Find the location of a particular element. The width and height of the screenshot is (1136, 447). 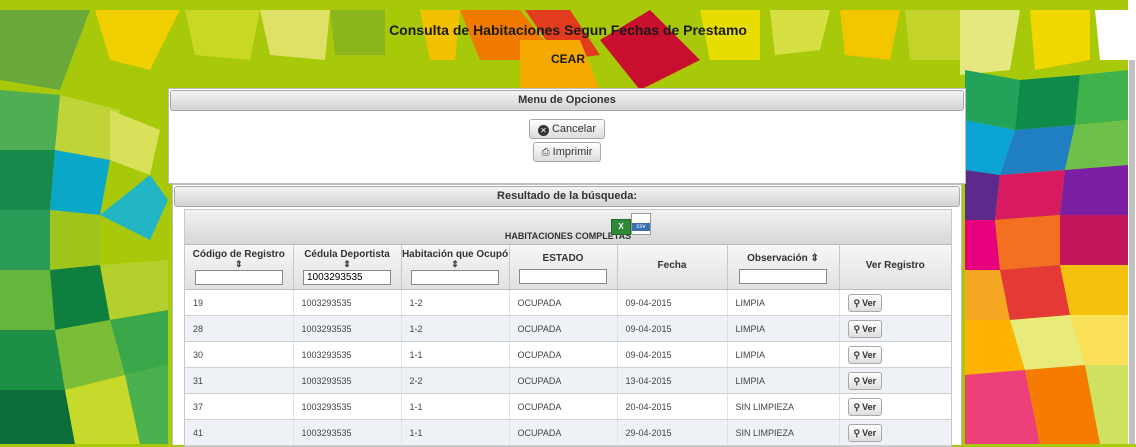

column-header-habitacion: Habitación que Ocupó ⇕ is located at coordinates (455, 267).